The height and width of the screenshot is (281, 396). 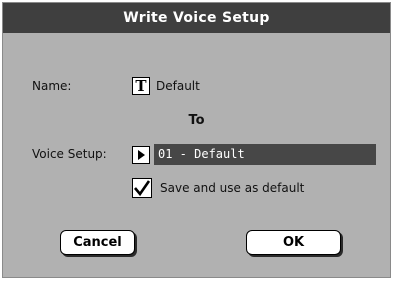 What do you see at coordinates (141, 155) in the screenshot?
I see `voice-setup-select-arrow-icon` at bounding box center [141, 155].